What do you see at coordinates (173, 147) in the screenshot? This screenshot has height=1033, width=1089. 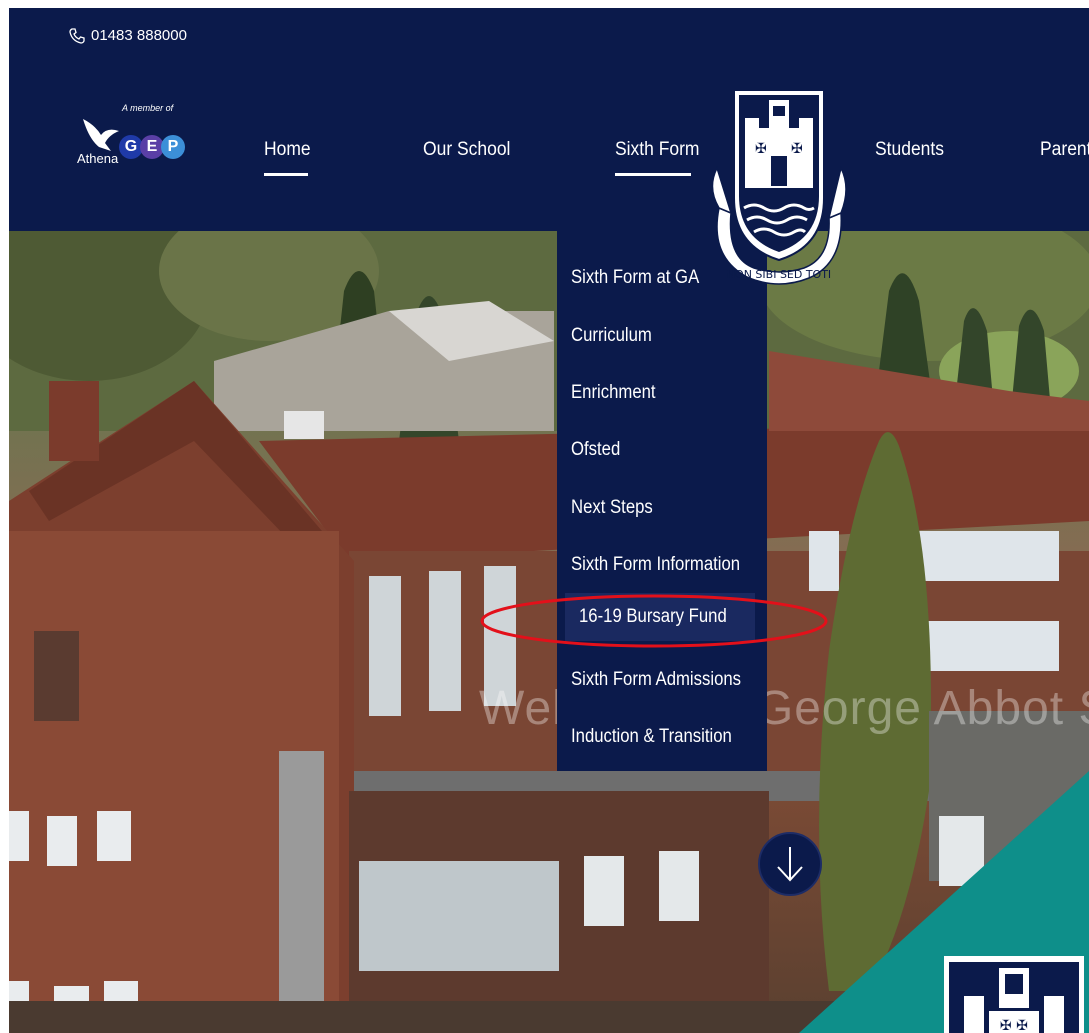 I see `logo-letter-p: P` at bounding box center [173, 147].